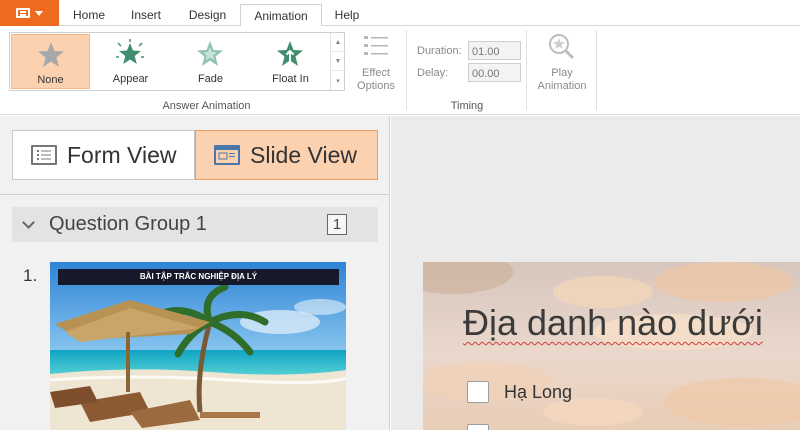 The height and width of the screenshot is (430, 800). What do you see at coordinates (562, 79) in the screenshot?
I see `play-animation-label: Play Animation` at bounding box center [562, 79].